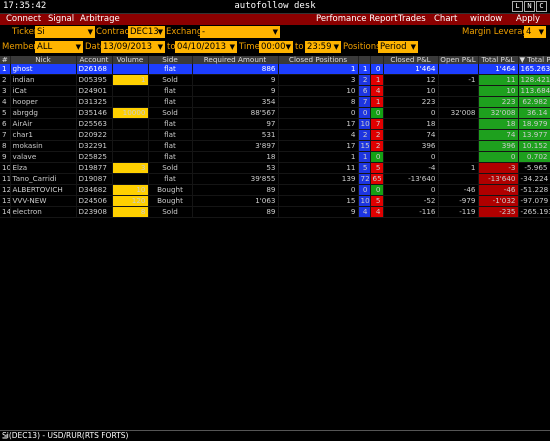  What do you see at coordinates (5, 60) in the screenshot?
I see `col-index: #` at bounding box center [5, 60].